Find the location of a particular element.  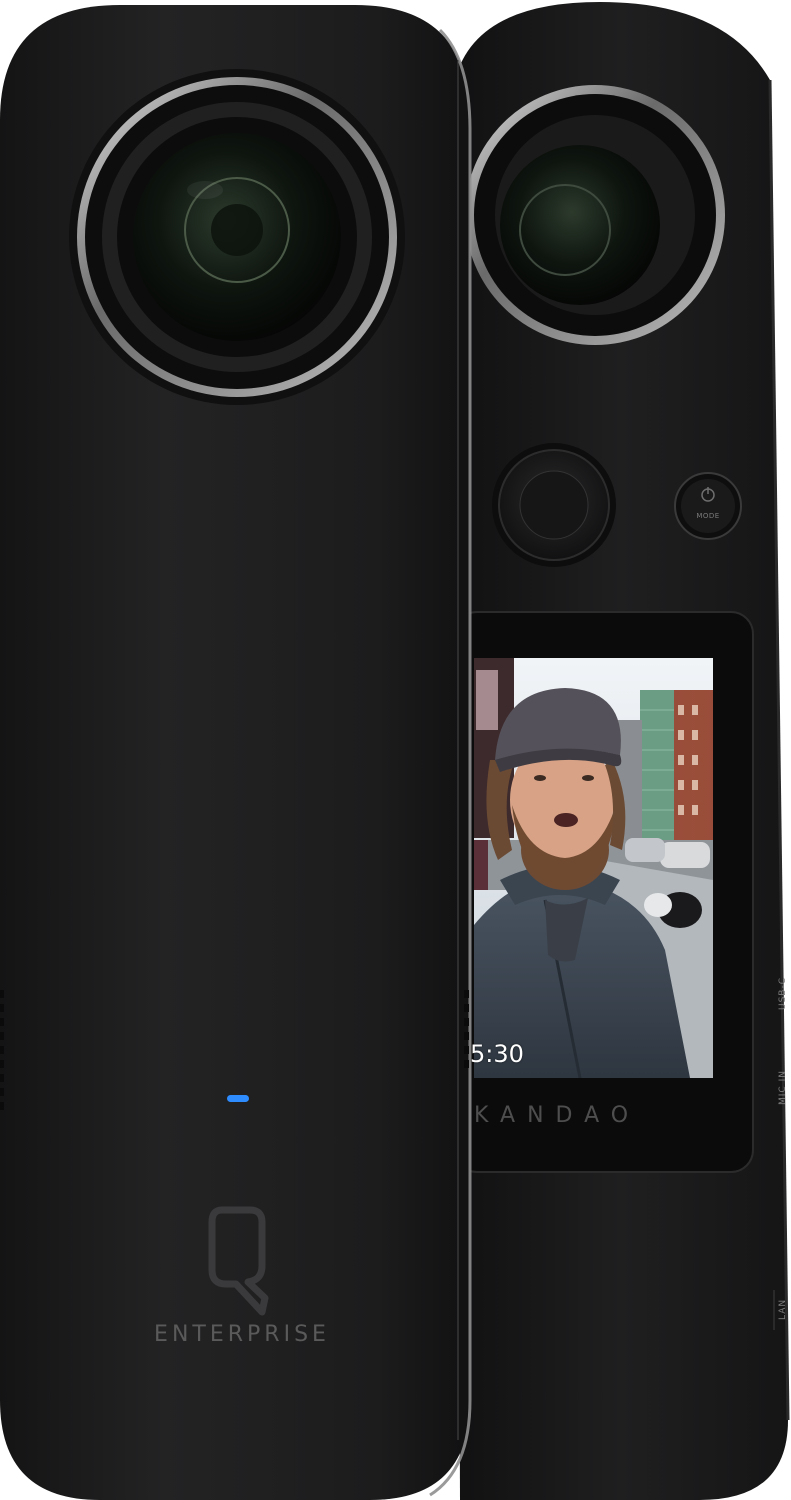

port-label-lan: LAN is located at coordinates (783, 1309).